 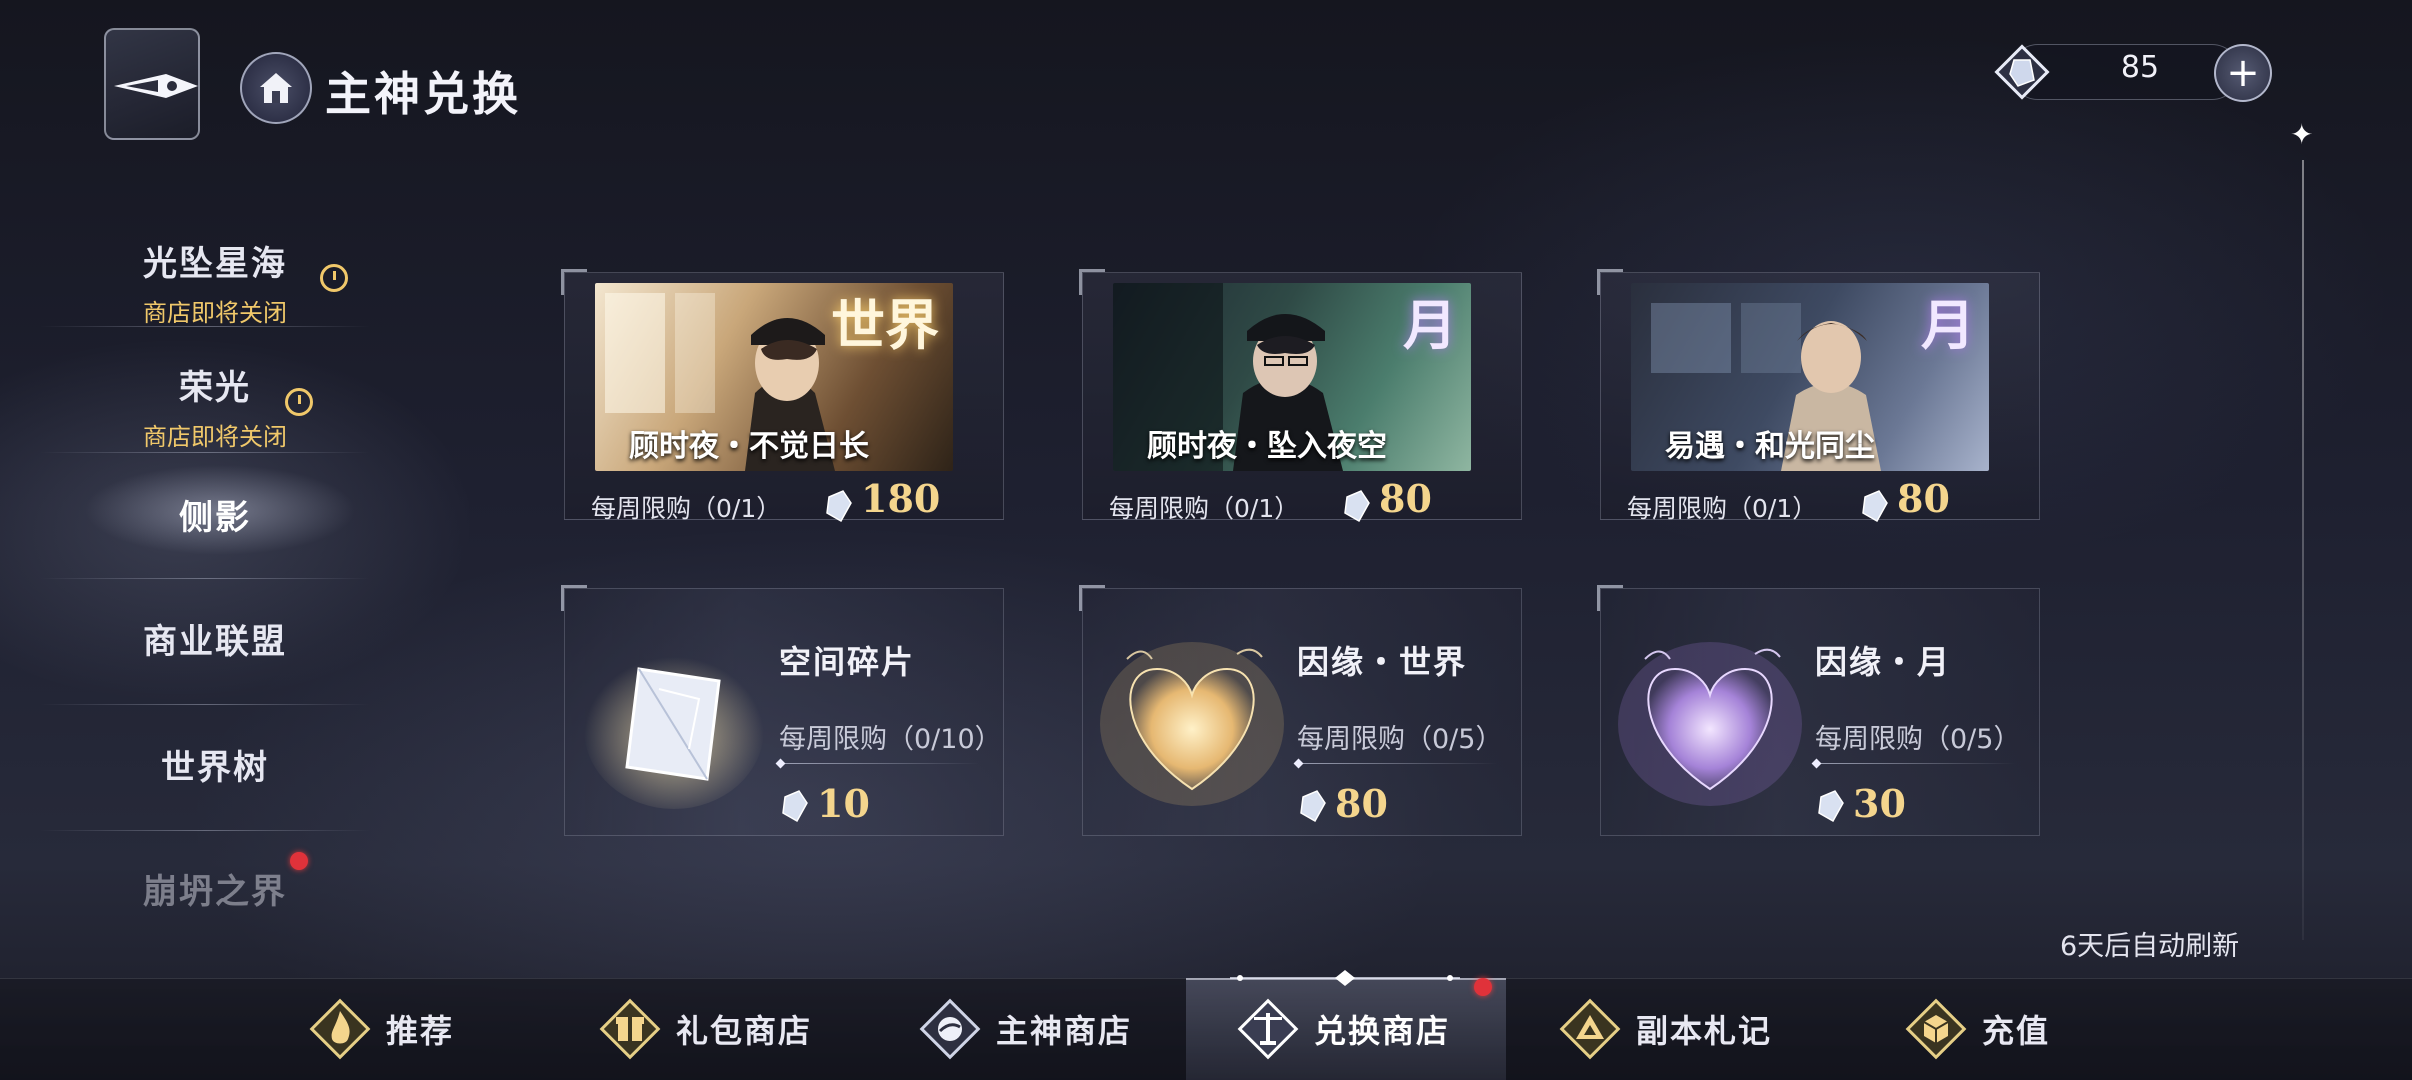 What do you see at coordinates (1267, 446) in the screenshot?
I see `card-title: 顾时夜・坠入夜空` at bounding box center [1267, 446].